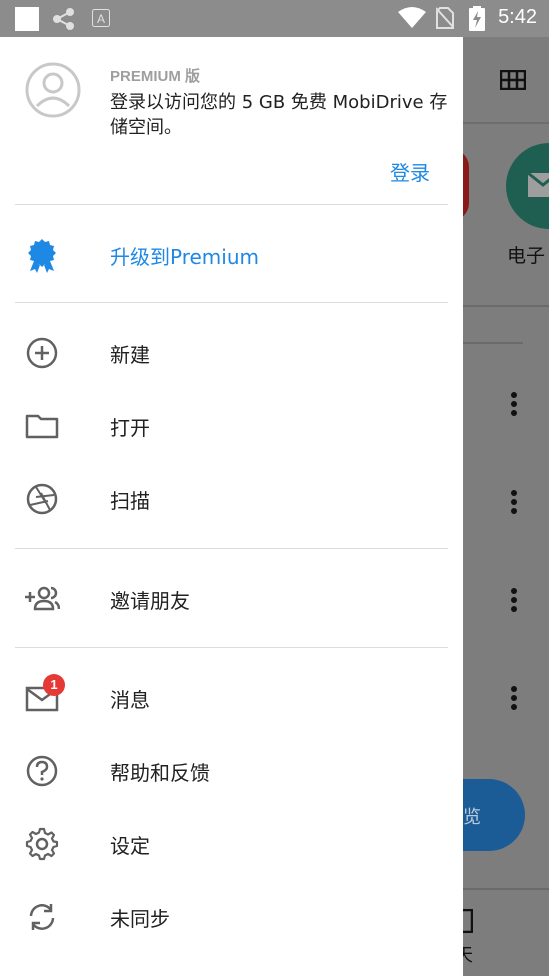 This screenshot has width=549, height=976. I want to click on menu-item-unsynced: 未同步, so click(231, 916).